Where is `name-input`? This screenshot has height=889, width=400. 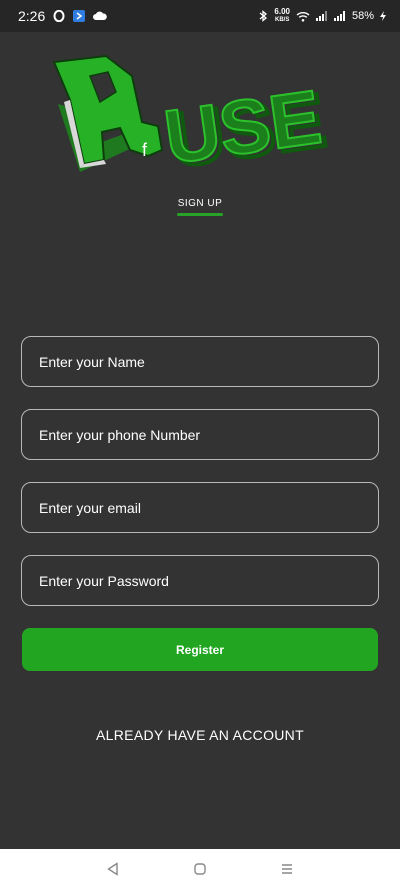
name-input is located at coordinates (200, 361).